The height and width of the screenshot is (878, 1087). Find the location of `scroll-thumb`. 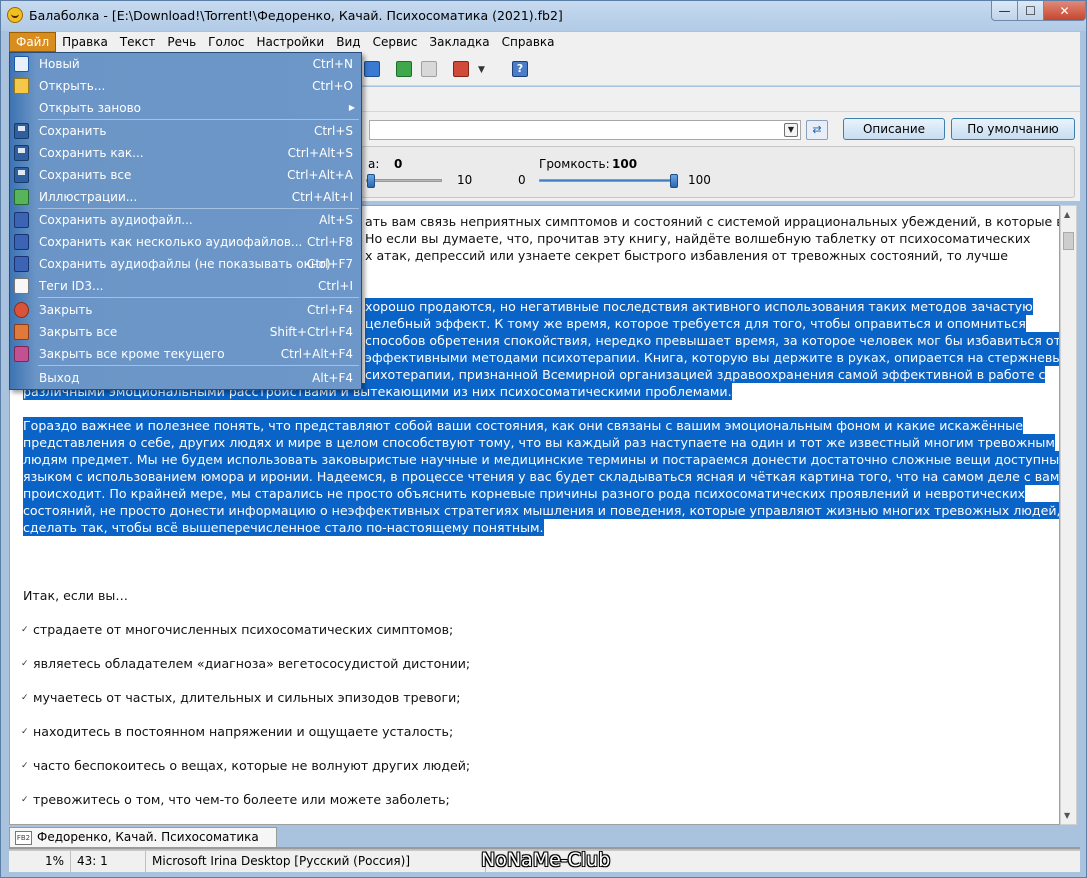

scroll-thumb is located at coordinates (1068, 241).